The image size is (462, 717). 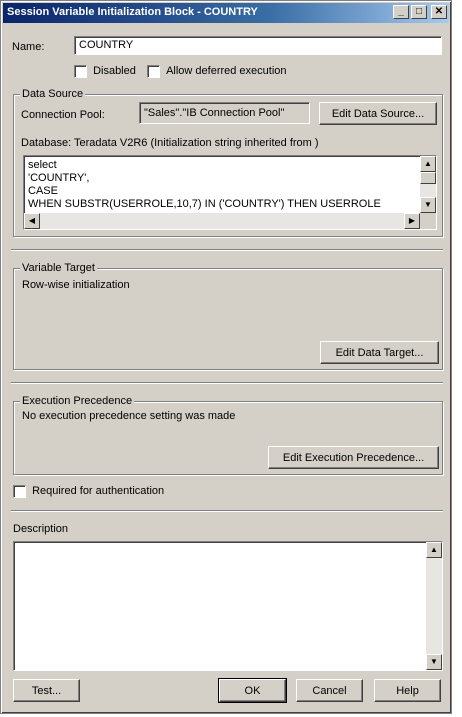 I want to click on deferred-checkbox, so click(x=153, y=71).